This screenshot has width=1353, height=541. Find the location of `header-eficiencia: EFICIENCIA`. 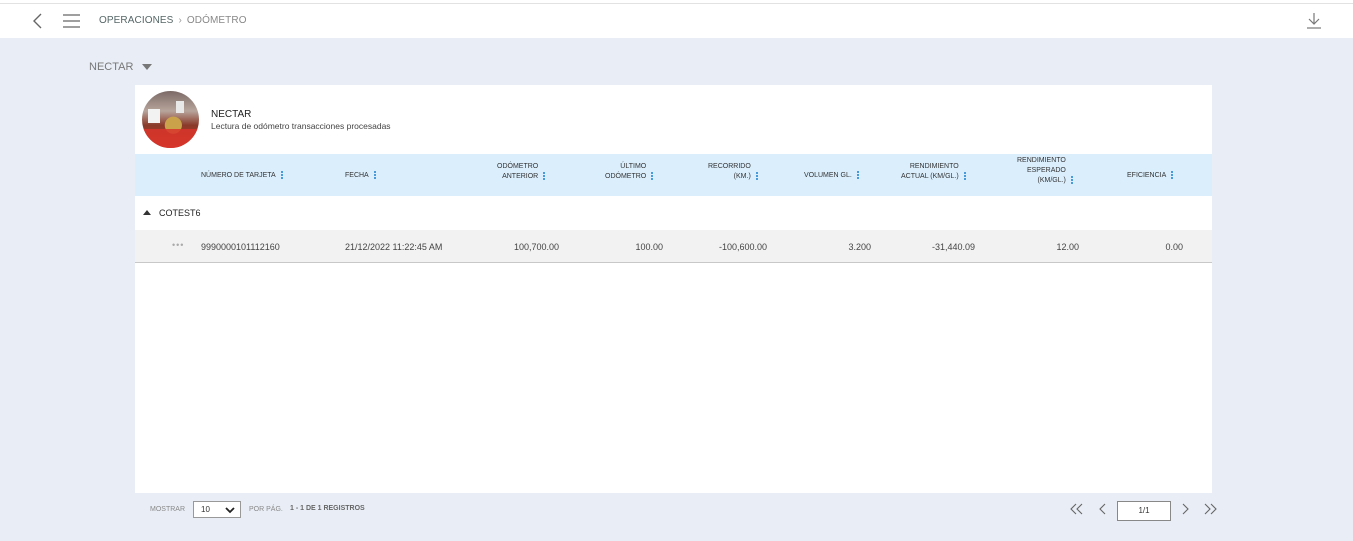

header-eficiencia: EFICIENCIA is located at coordinates (1150, 175).